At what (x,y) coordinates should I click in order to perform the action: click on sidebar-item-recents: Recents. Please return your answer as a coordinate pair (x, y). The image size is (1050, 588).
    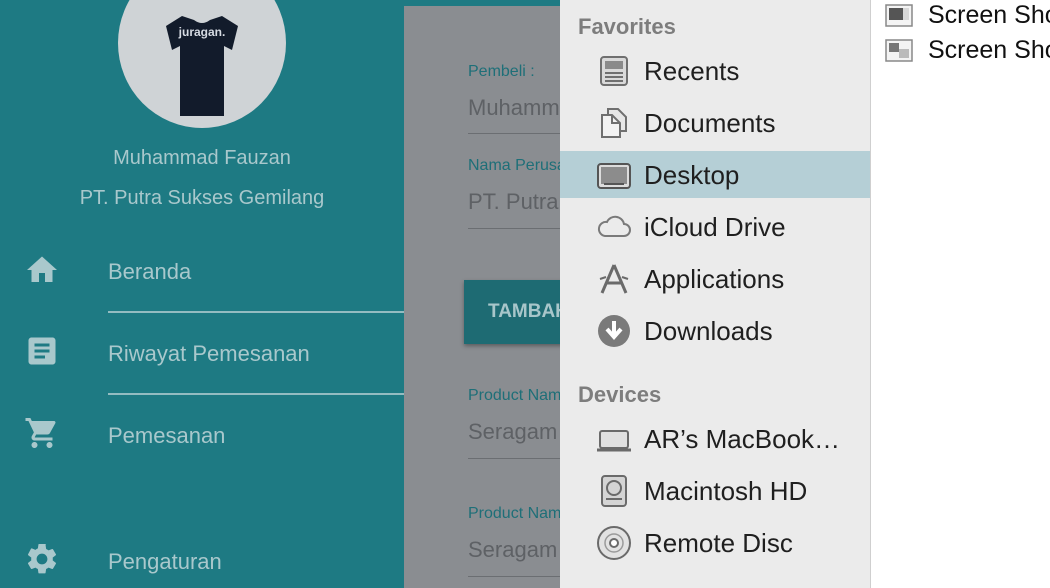
    Looking at the image, I should click on (715, 70).